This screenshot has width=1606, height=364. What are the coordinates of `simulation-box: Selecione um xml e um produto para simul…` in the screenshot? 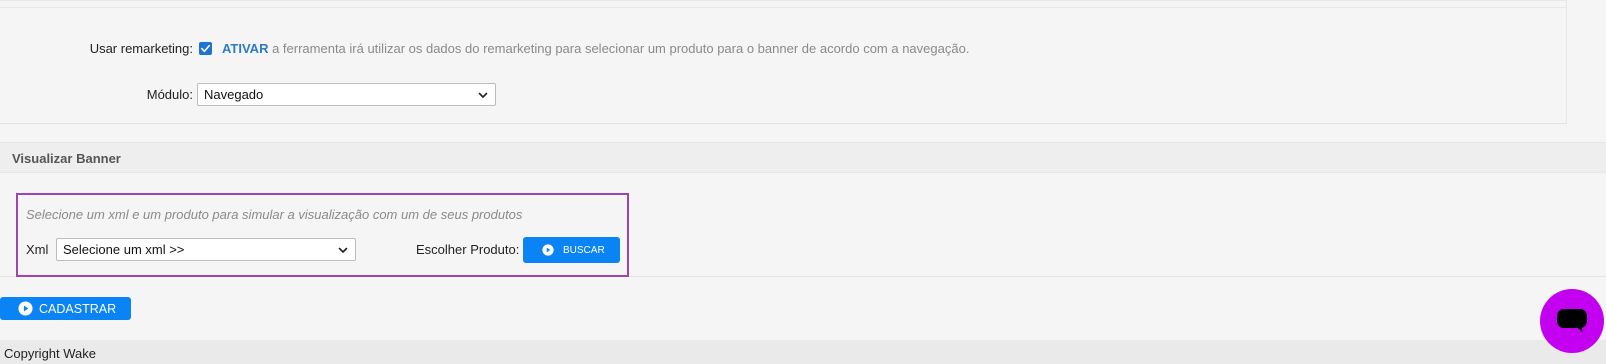 It's located at (322, 235).